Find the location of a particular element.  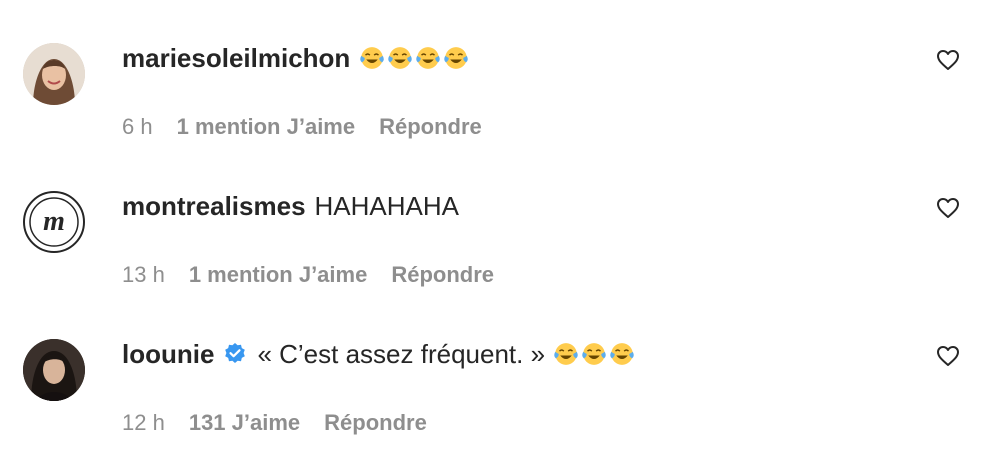

svg-text: m is located at coordinates (54, 221).